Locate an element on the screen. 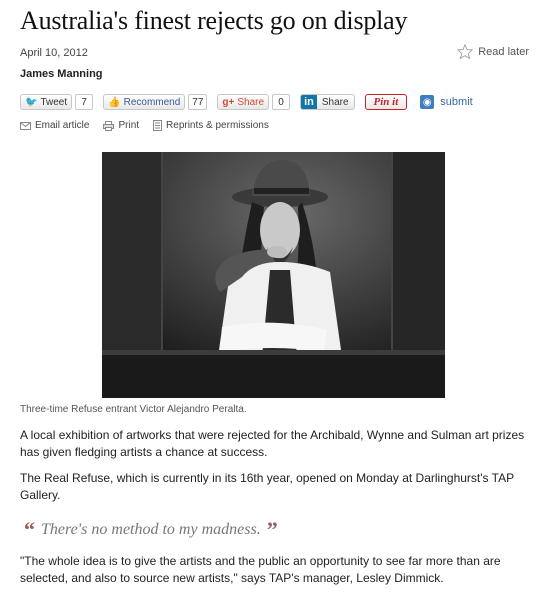 The width and height of the screenshot is (539, 600). pull-quote-text: There's no method to my madness. is located at coordinates (151, 529).